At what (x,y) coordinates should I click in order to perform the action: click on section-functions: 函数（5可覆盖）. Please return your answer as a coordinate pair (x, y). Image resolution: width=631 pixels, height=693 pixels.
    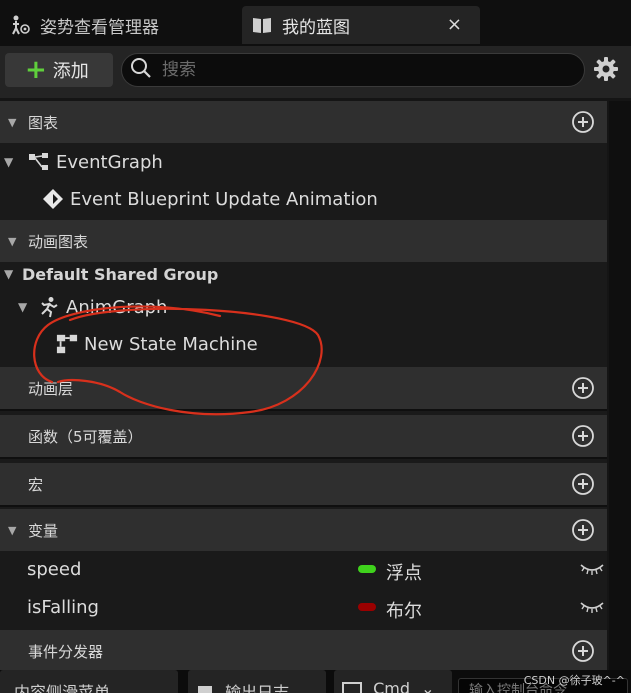
    Looking at the image, I should click on (303, 436).